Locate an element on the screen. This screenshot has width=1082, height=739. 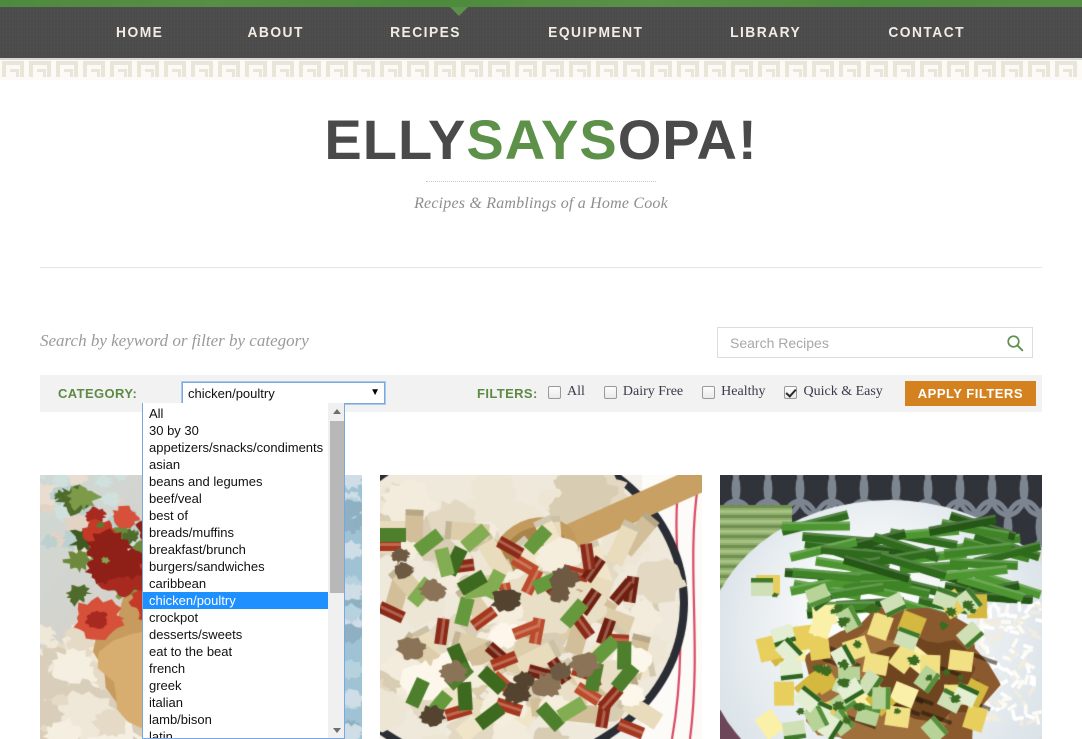
nav-item-home: HOME is located at coordinates (139, 32).